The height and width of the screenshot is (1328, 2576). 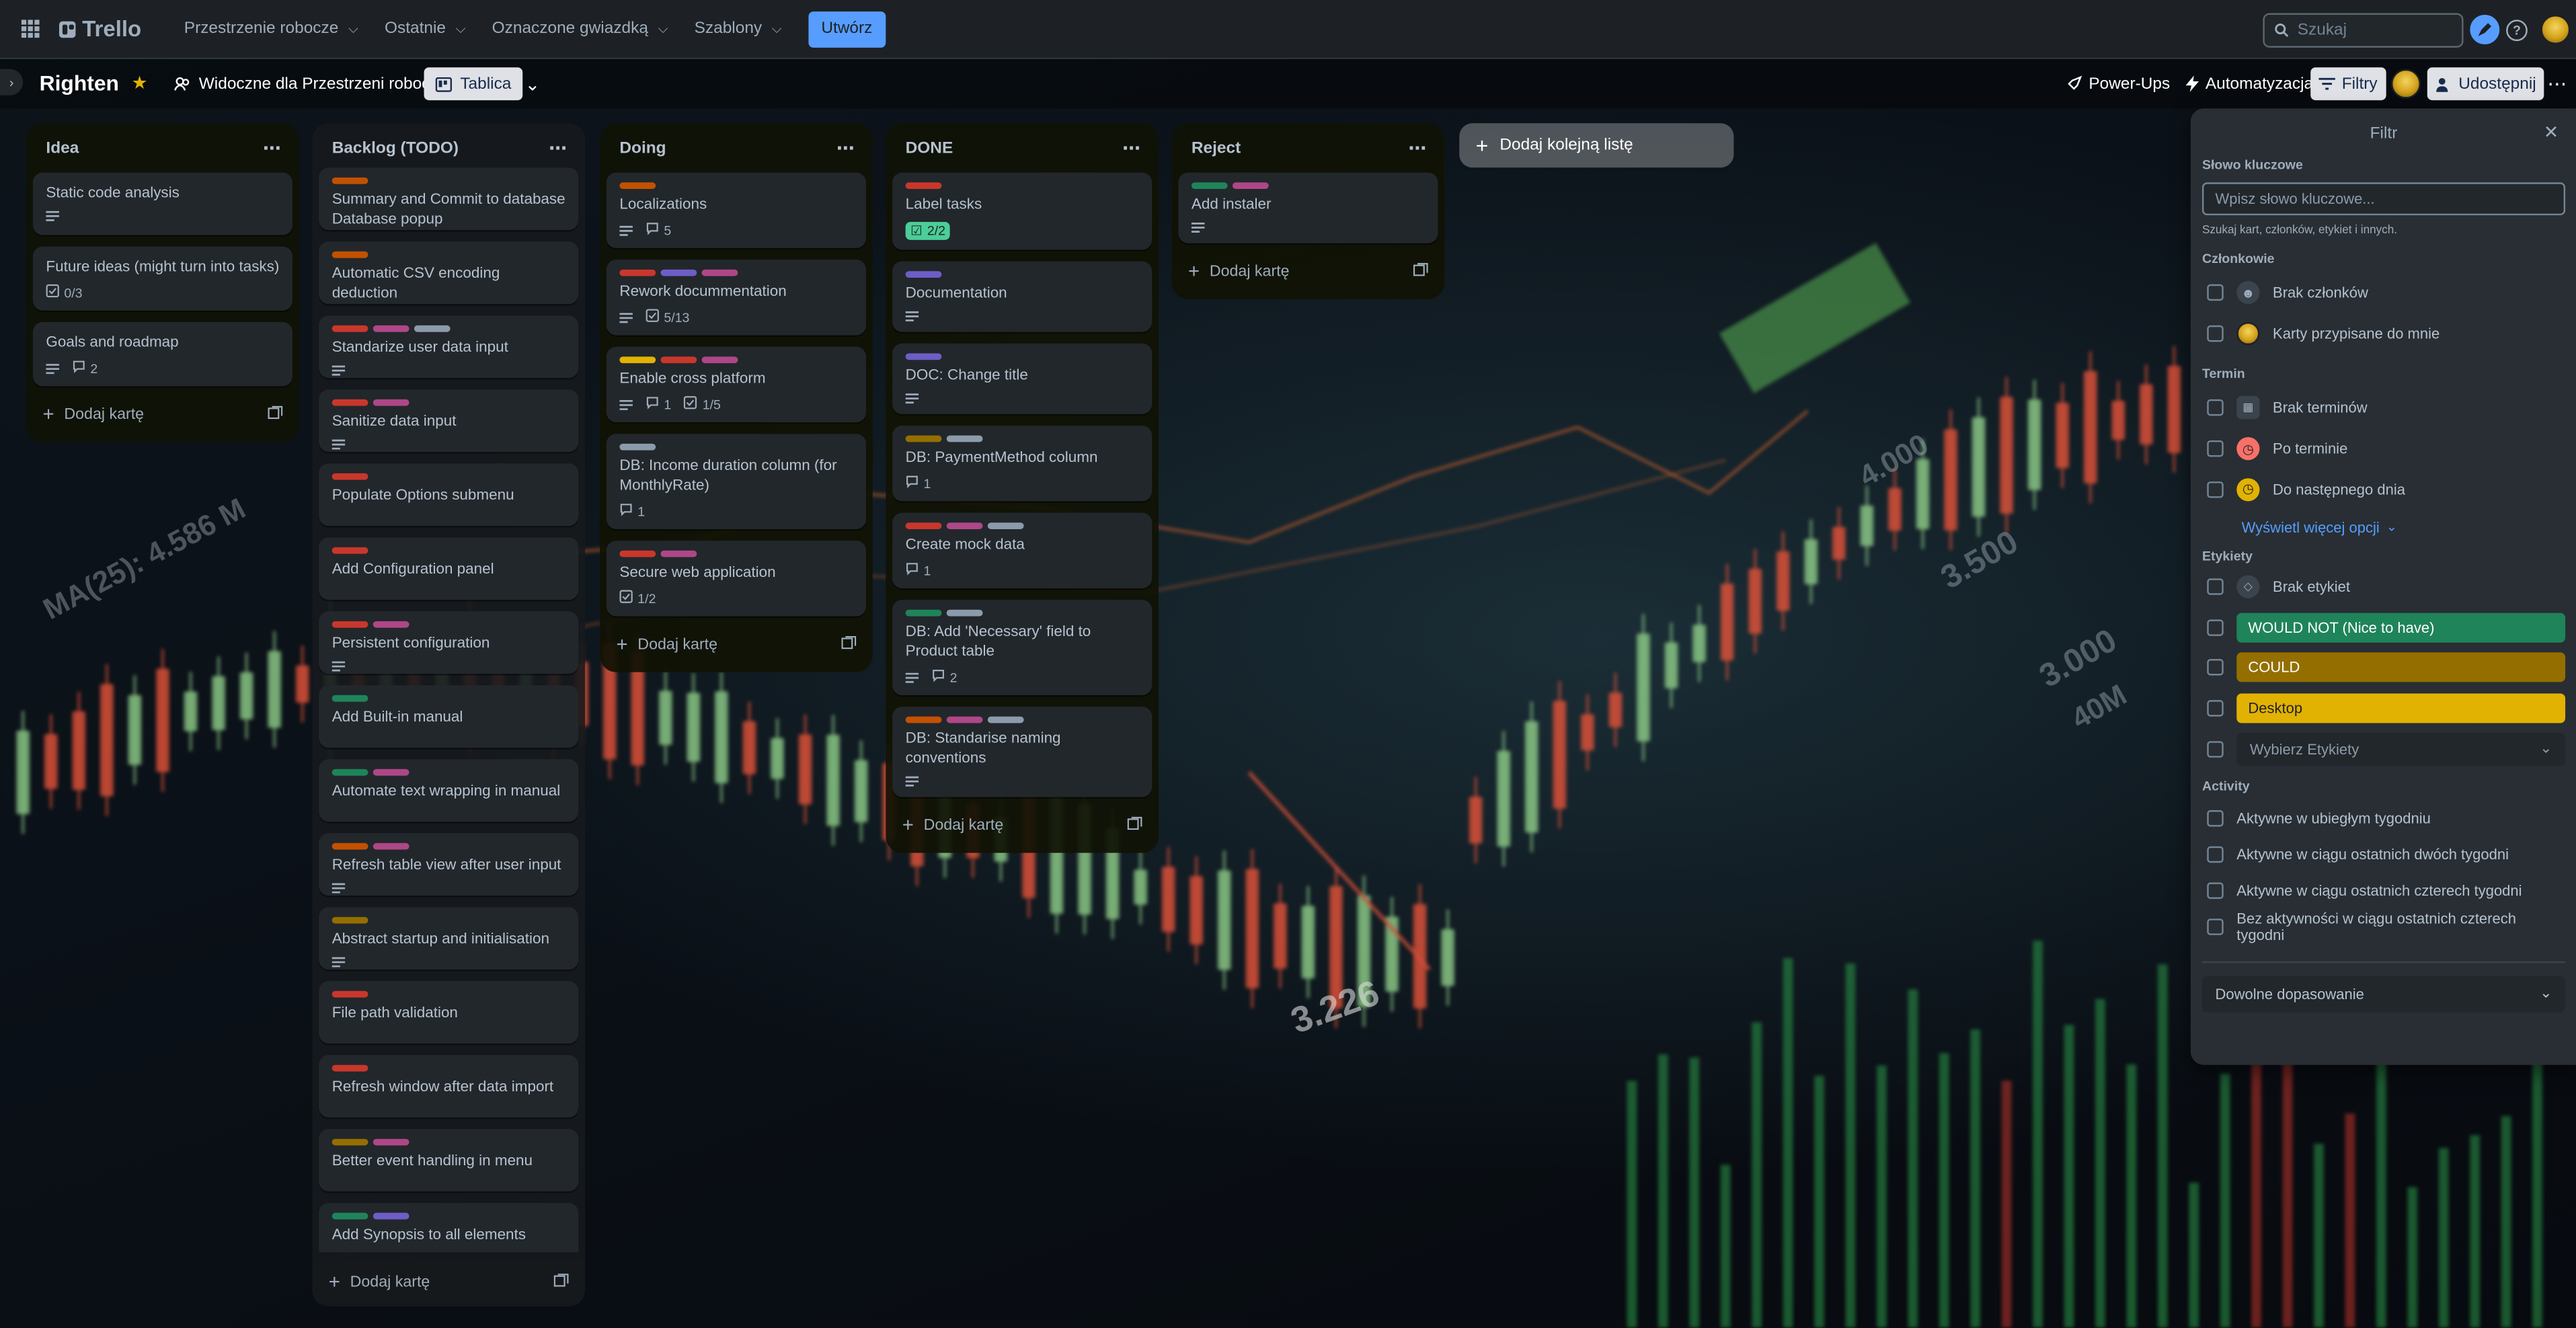 What do you see at coordinates (2557, 83) in the screenshot?
I see `more-menu-icon: ⋯` at bounding box center [2557, 83].